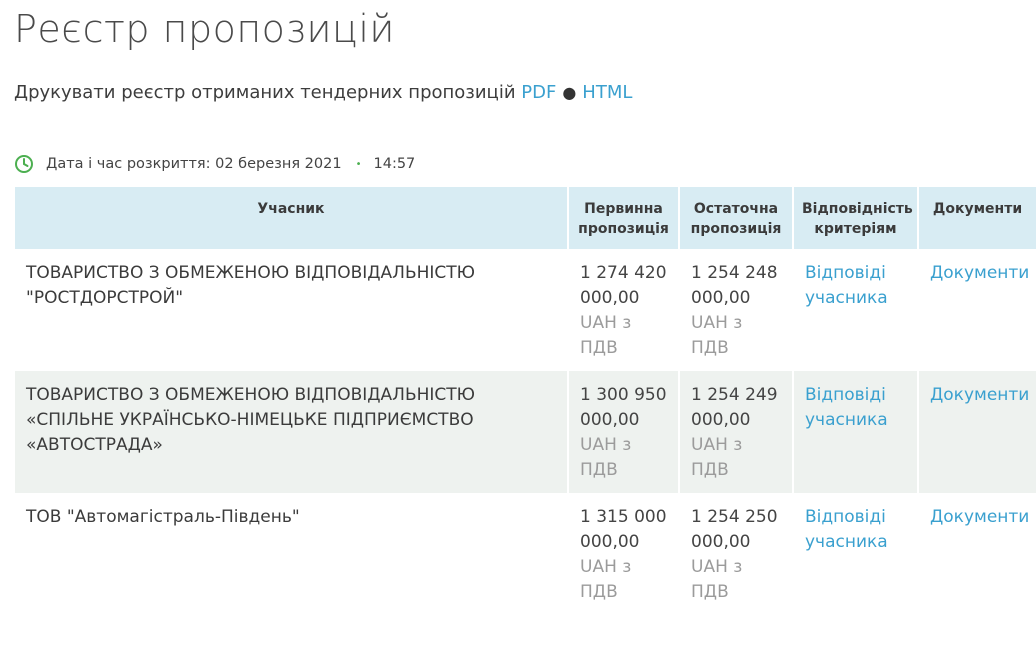 Image resolution: width=1036 pixels, height=671 pixels. What do you see at coordinates (292, 218) in the screenshot?
I see `column-header-participant: Учасник` at bounding box center [292, 218].